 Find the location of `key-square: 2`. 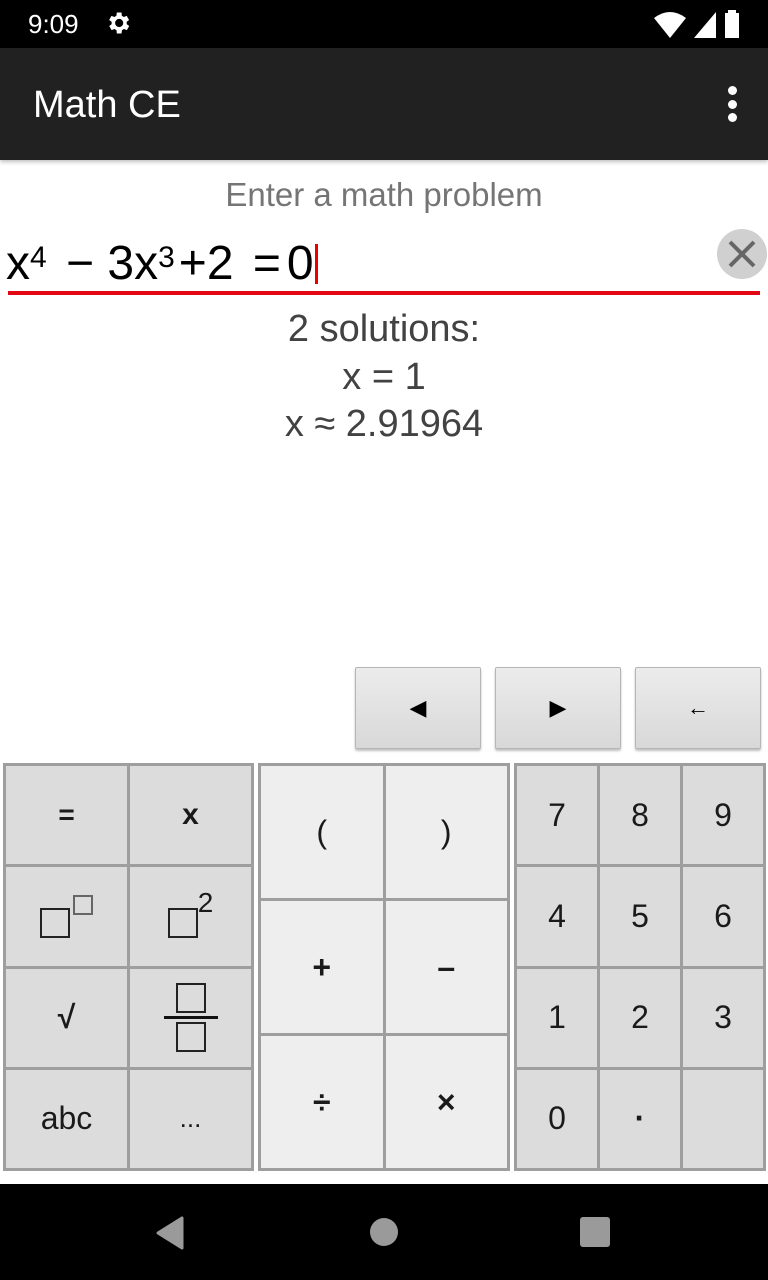

key-square: 2 is located at coordinates (190, 916).